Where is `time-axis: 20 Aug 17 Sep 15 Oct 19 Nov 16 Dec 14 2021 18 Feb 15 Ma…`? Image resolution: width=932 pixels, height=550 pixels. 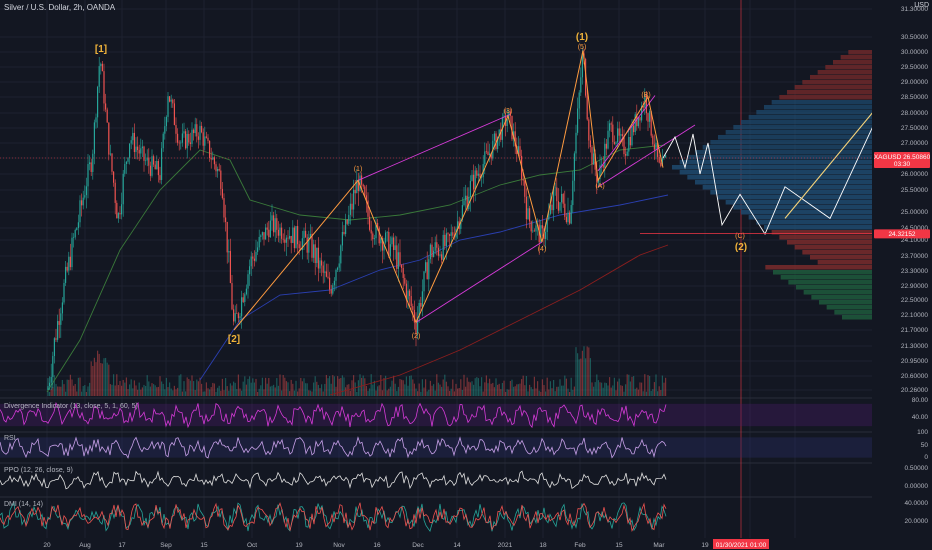
time-axis: 20 Aug 17 Sep 15 Oct 19 Nov 16 Dec 14 2021 18 Feb 15 Ma… is located at coordinates (466, 544).